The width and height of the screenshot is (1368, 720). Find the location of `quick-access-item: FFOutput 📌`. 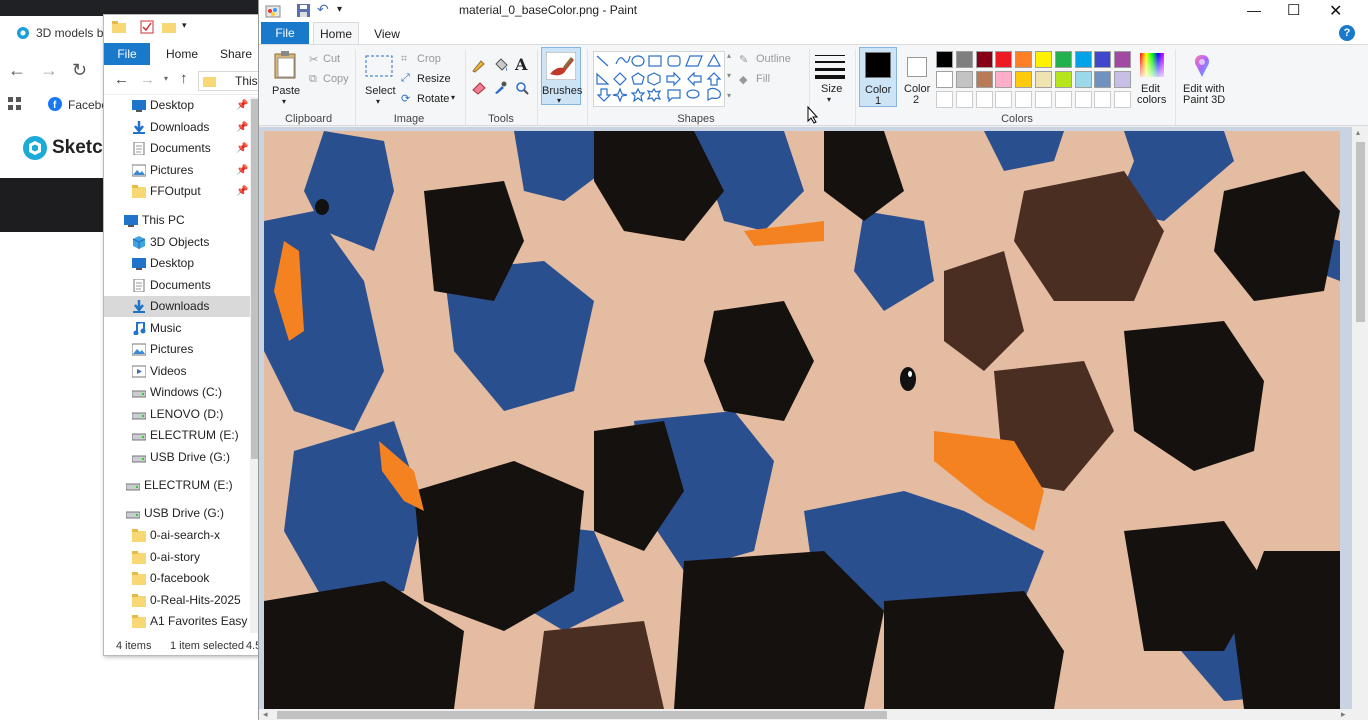

quick-access-item: FFOutput 📌 is located at coordinates (177, 191).